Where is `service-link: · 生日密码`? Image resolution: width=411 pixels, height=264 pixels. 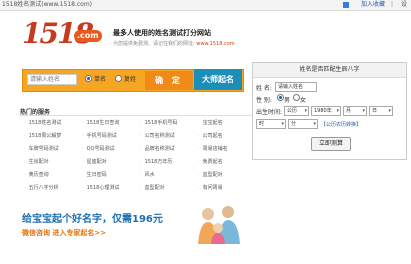
service-link: · 生日密码 is located at coordinates (94, 174).